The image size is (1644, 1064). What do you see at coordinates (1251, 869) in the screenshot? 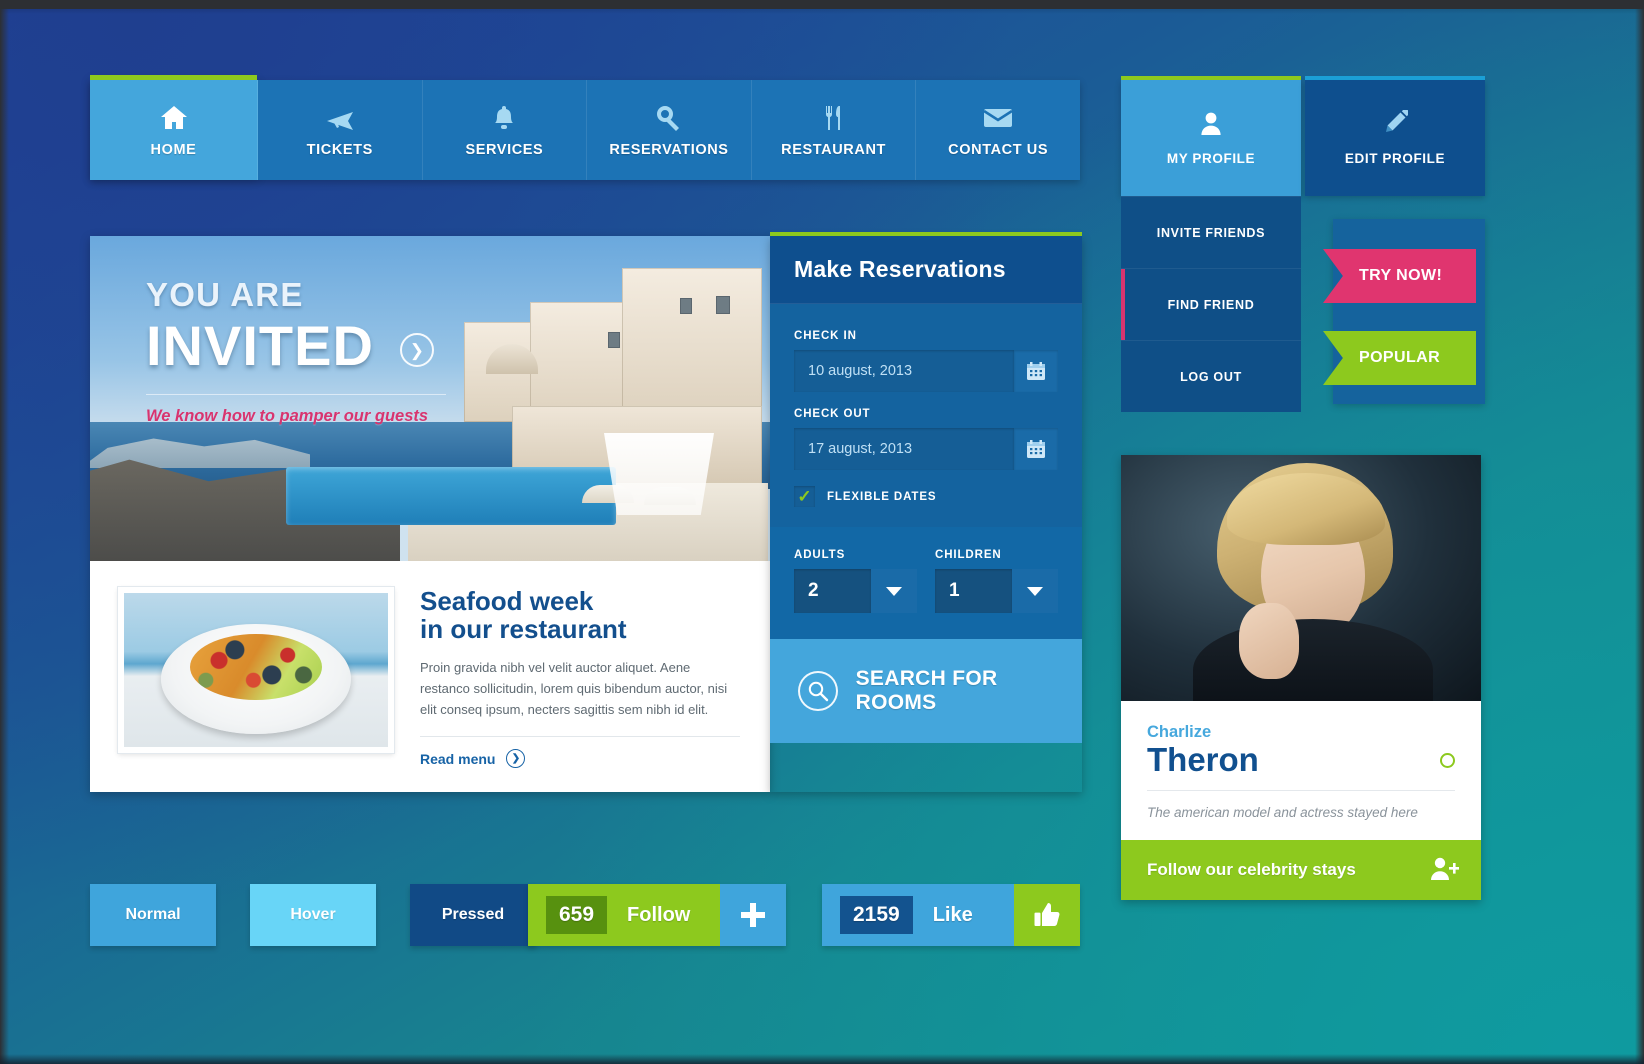
I see `follow-celebrity-label: Follow our celebrity stays` at bounding box center [1251, 869].